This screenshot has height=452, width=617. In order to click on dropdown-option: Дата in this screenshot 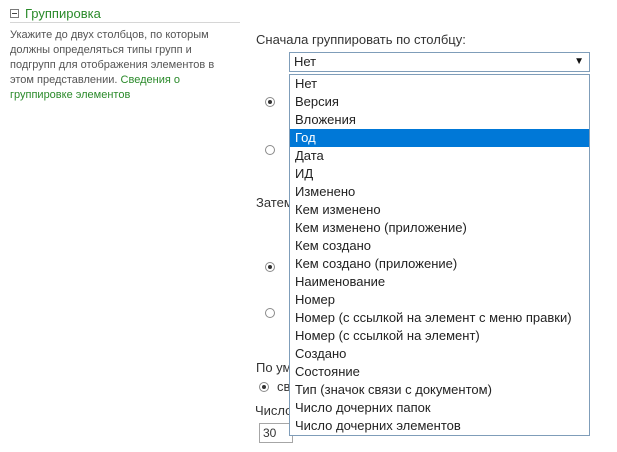, I will do `click(439, 156)`.